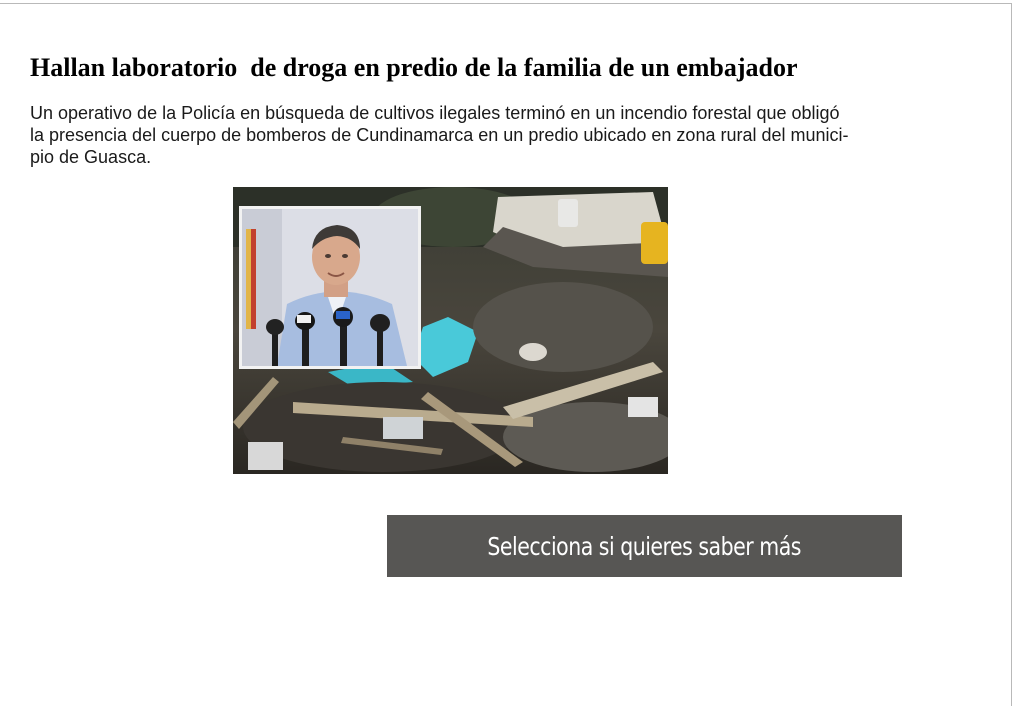 Image resolution: width=1014 pixels, height=706 pixels. I want to click on lead-line: pio de Guasca., so click(91, 157).